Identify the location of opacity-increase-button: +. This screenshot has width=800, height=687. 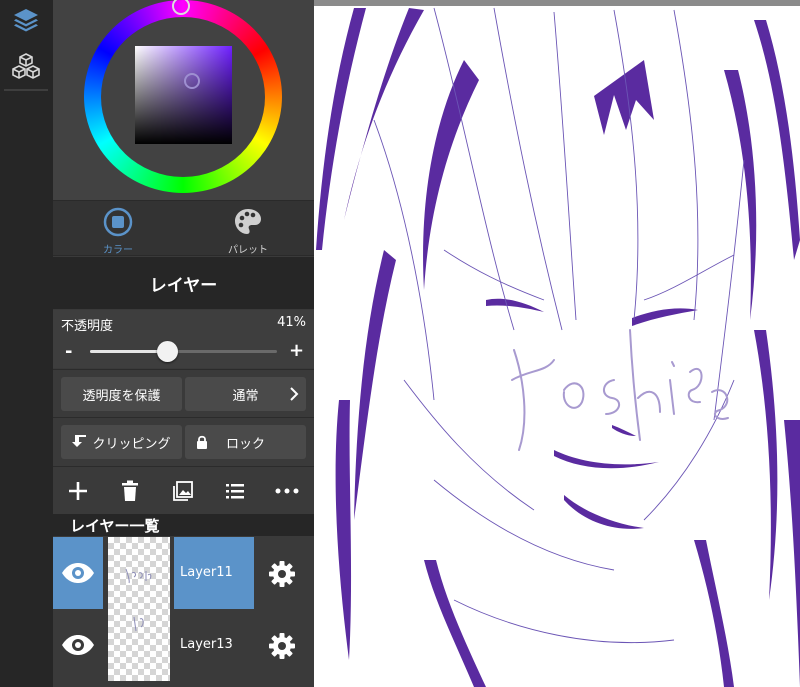
(296, 350).